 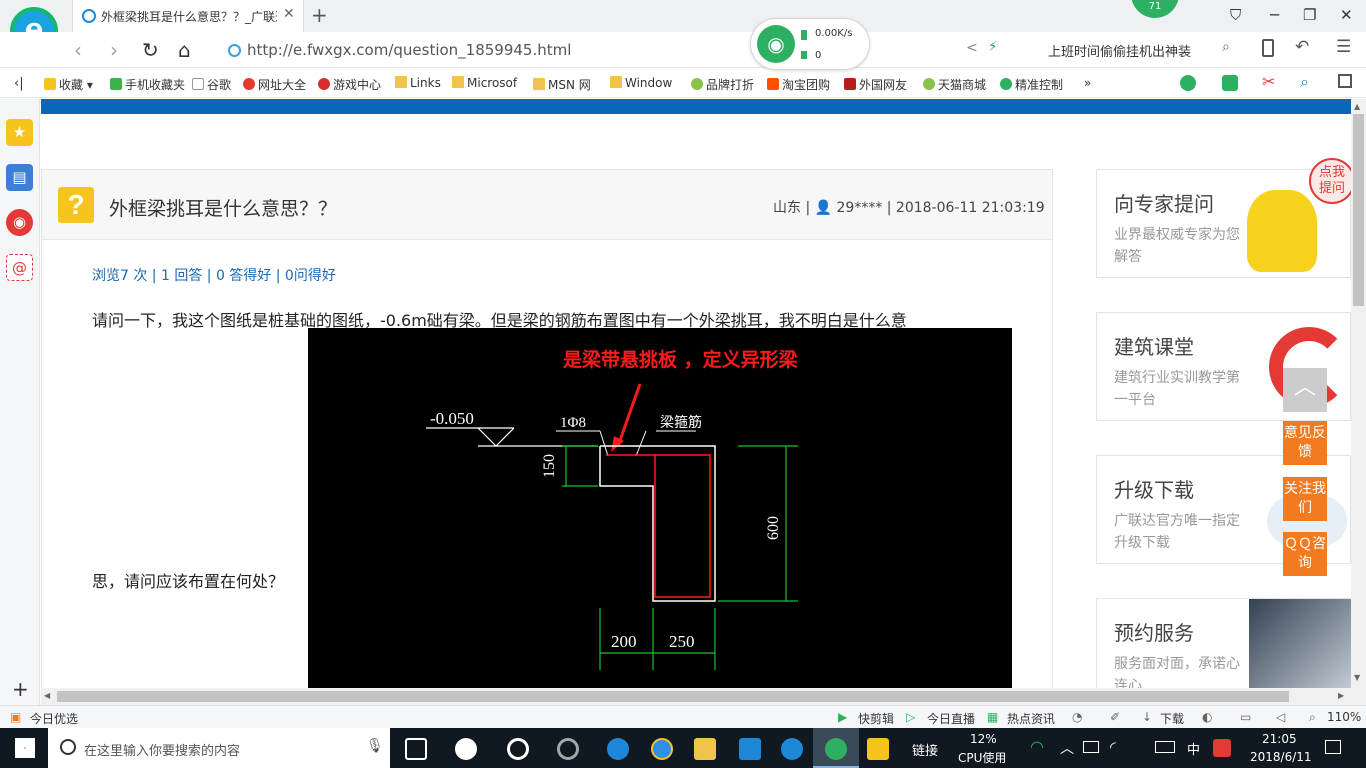 What do you see at coordinates (114, 50) in the screenshot?
I see `forward-button: ›` at bounding box center [114, 50].